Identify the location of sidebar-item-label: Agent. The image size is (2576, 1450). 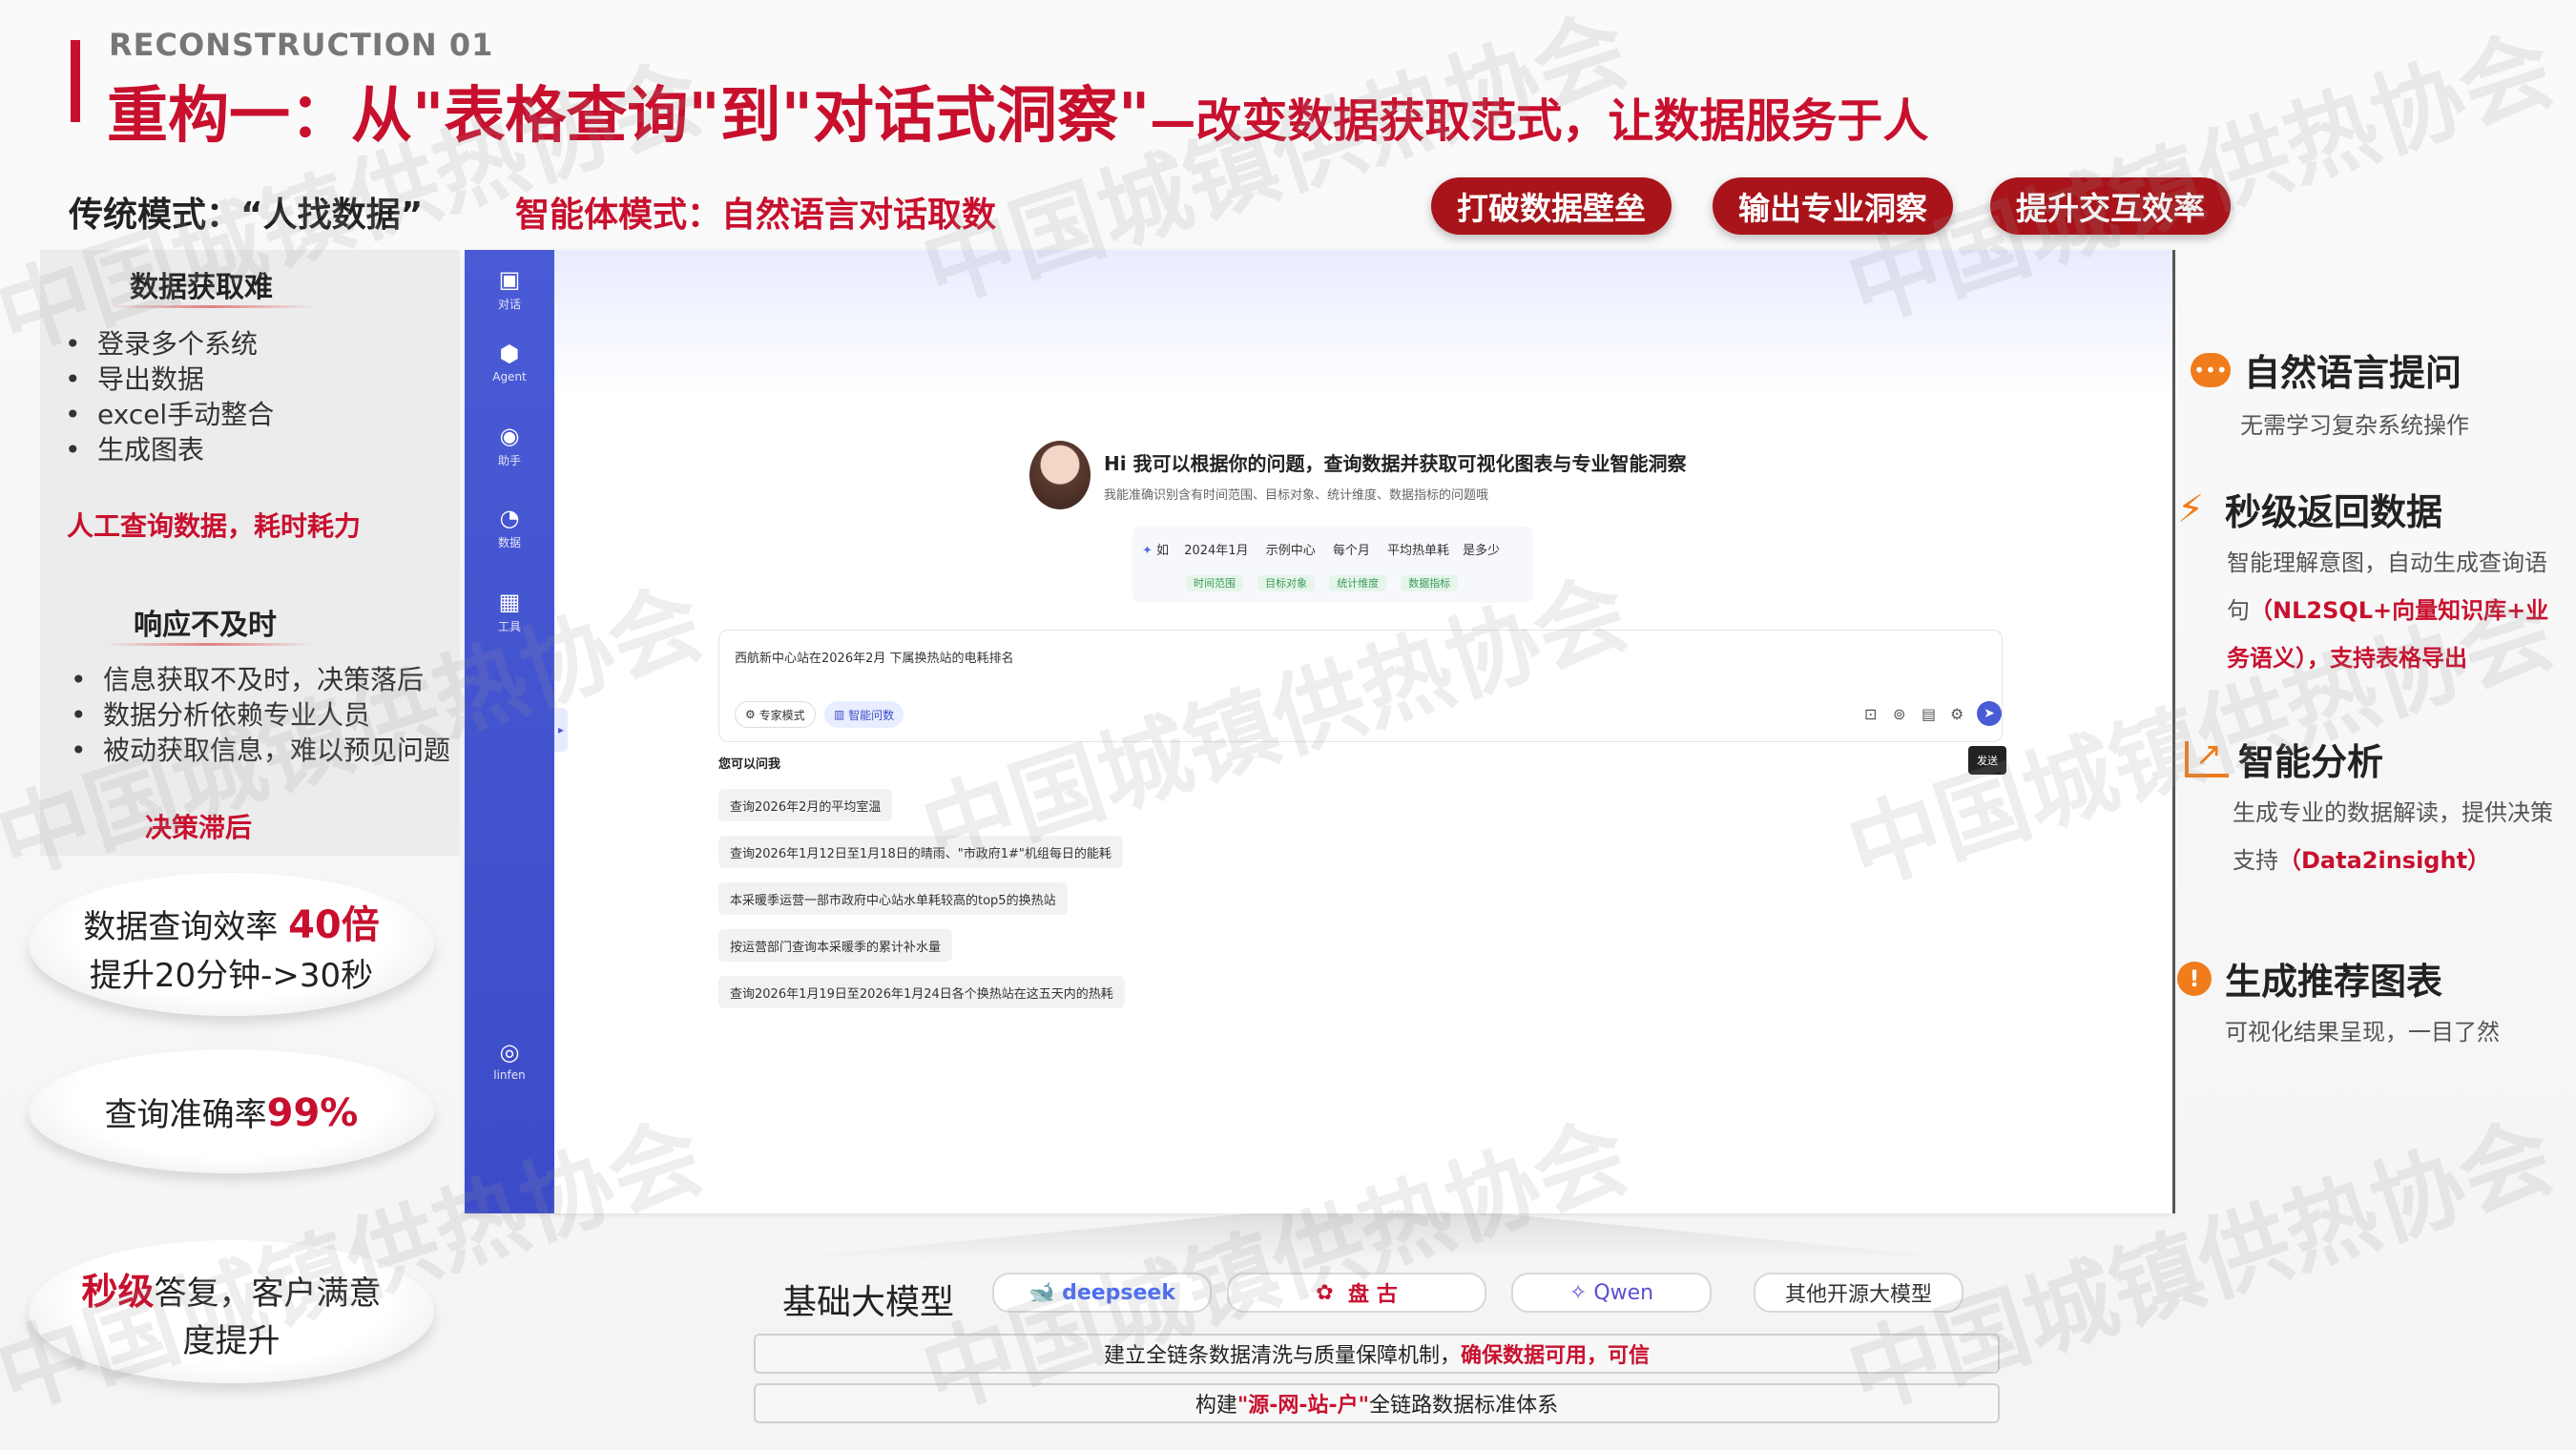
(509, 377).